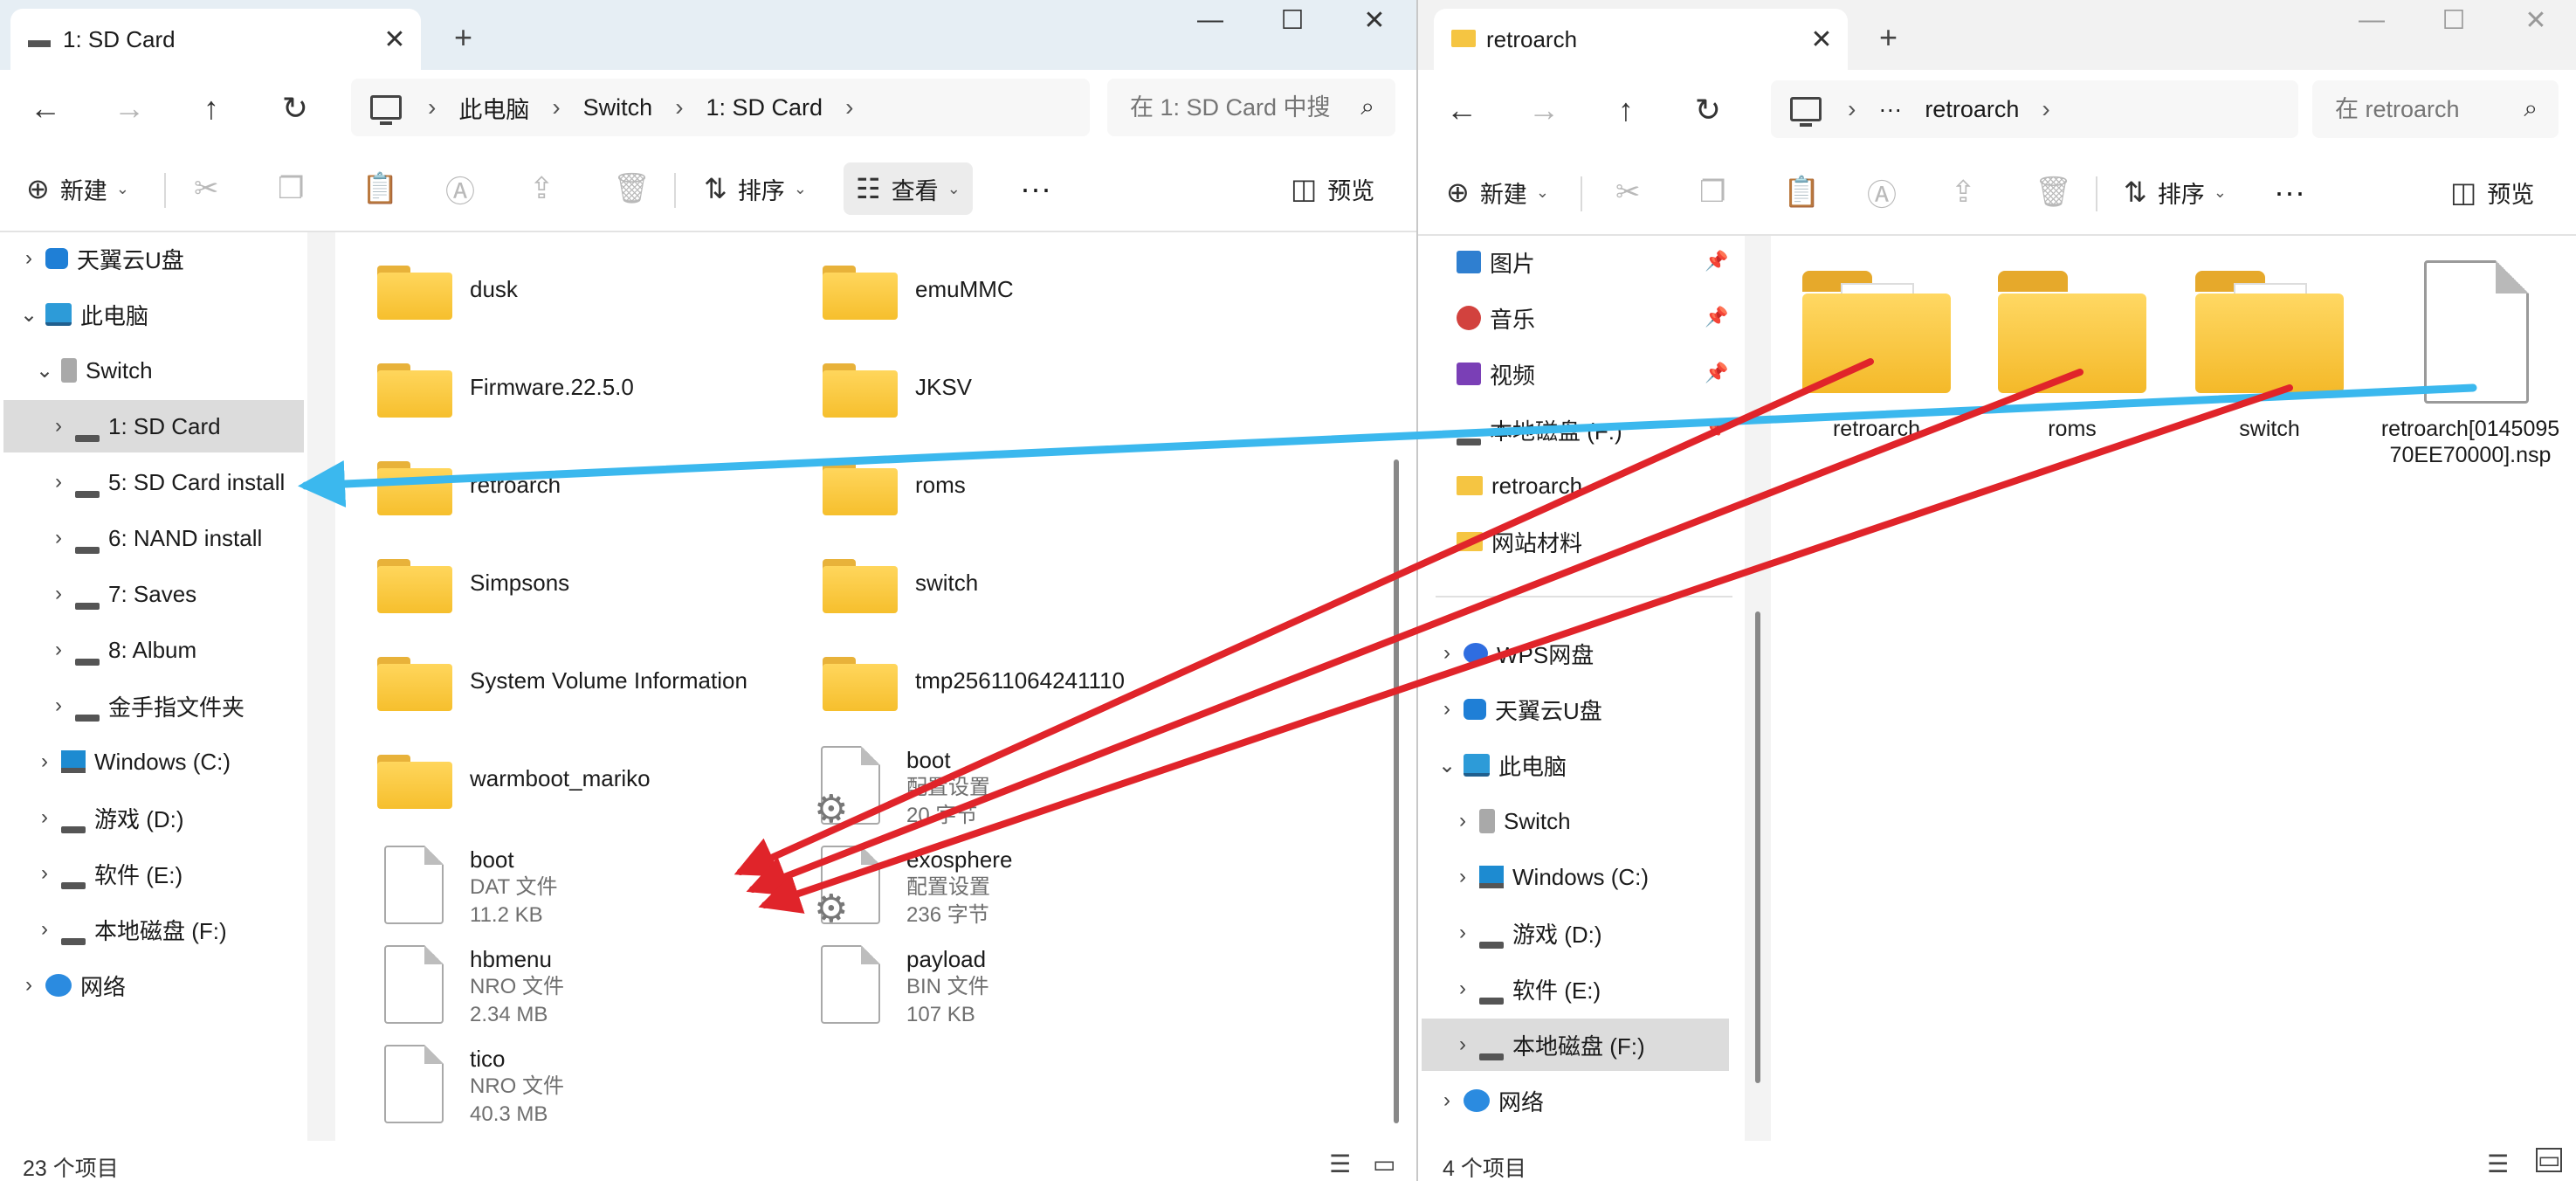 The height and width of the screenshot is (1181, 2576). I want to click on nav-item-software-e: › 软件 (E:), so click(107, 874).